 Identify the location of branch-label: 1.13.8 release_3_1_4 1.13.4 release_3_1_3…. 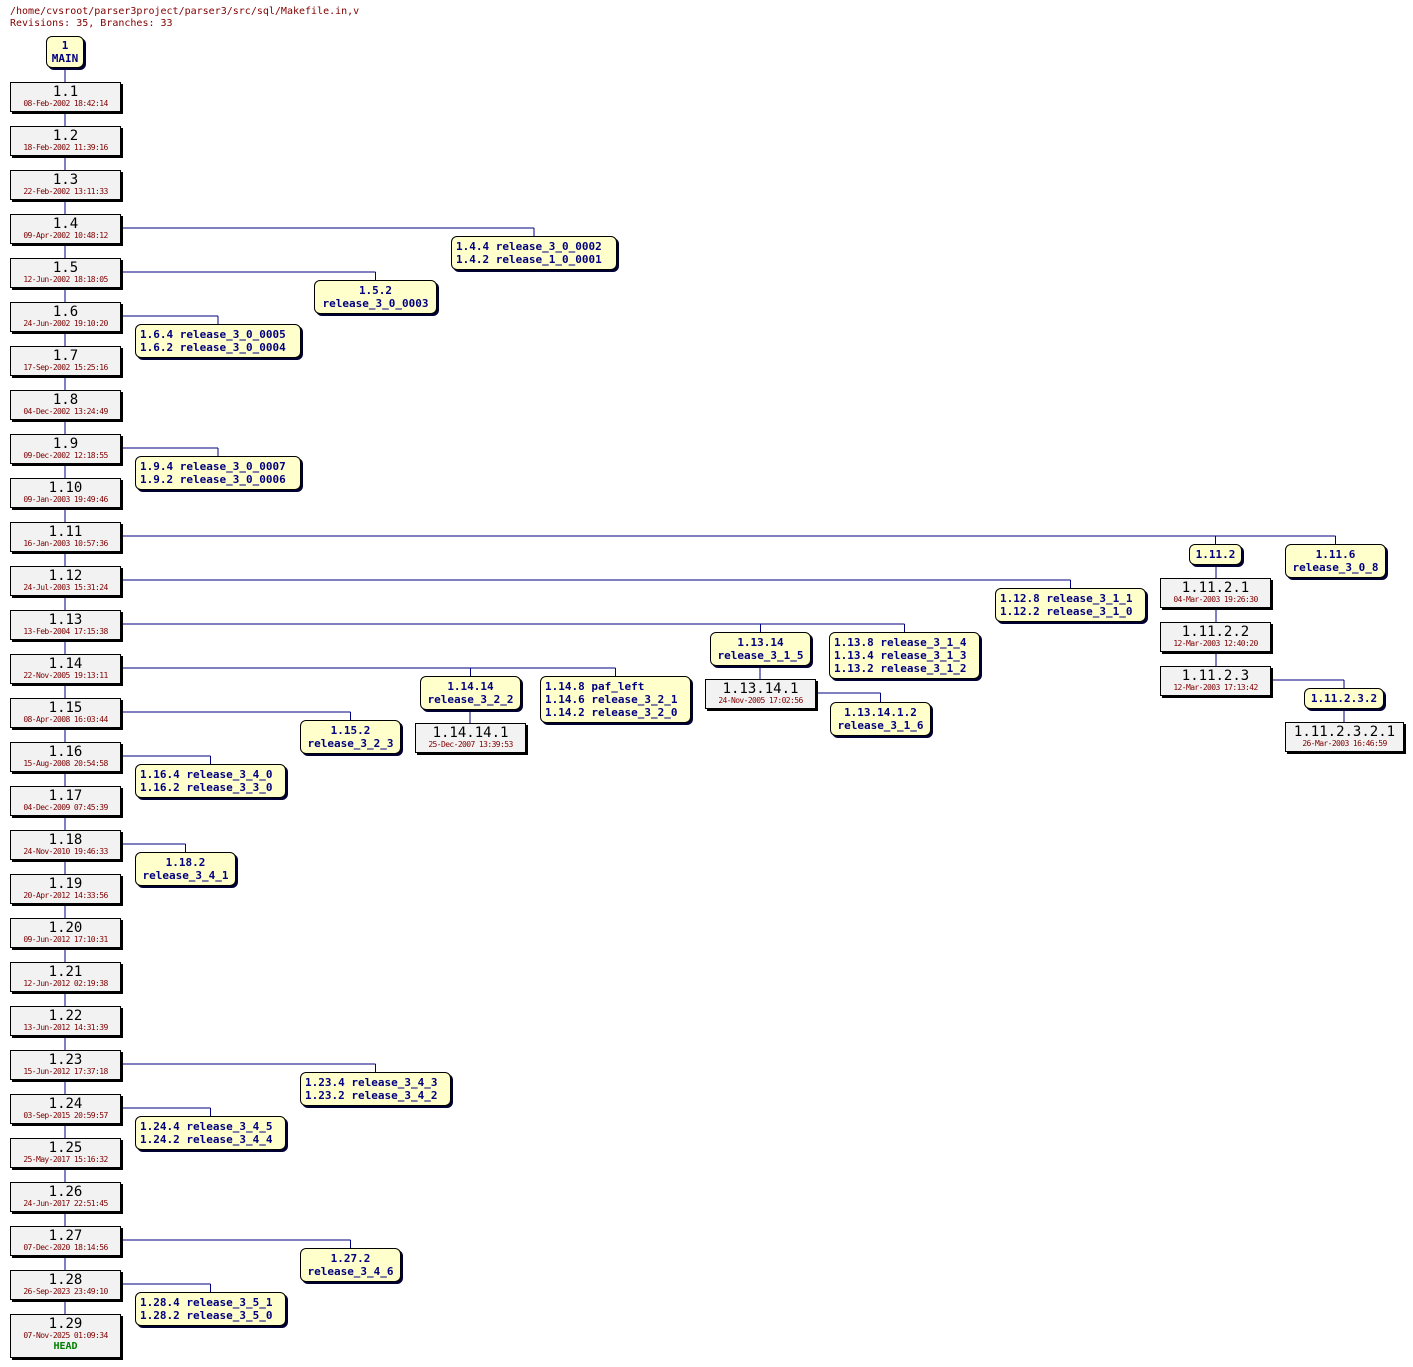
(904, 655).